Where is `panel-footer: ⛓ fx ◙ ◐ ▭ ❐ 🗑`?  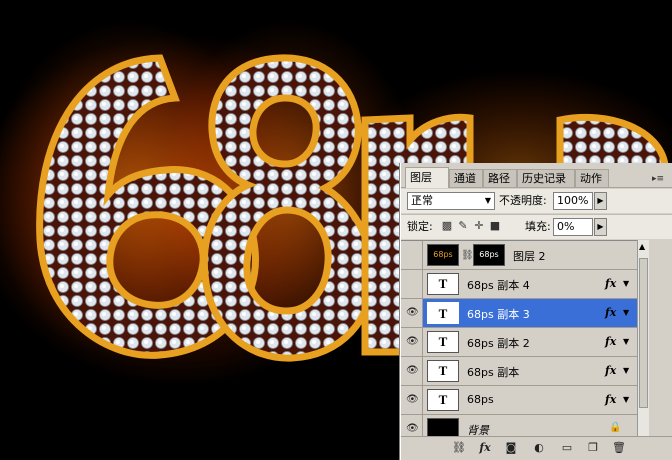
panel-footer: ⛓ fx ◙ ◐ ▭ ❐ 🗑 is located at coordinates (536, 448).